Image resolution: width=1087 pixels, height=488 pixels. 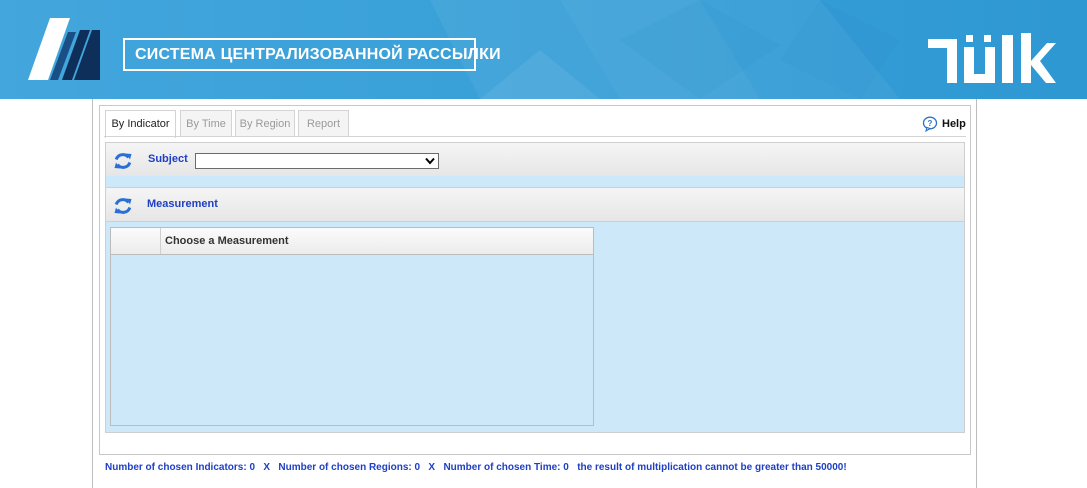 I want to click on stats-logo-icon, so click(x=64, y=49).